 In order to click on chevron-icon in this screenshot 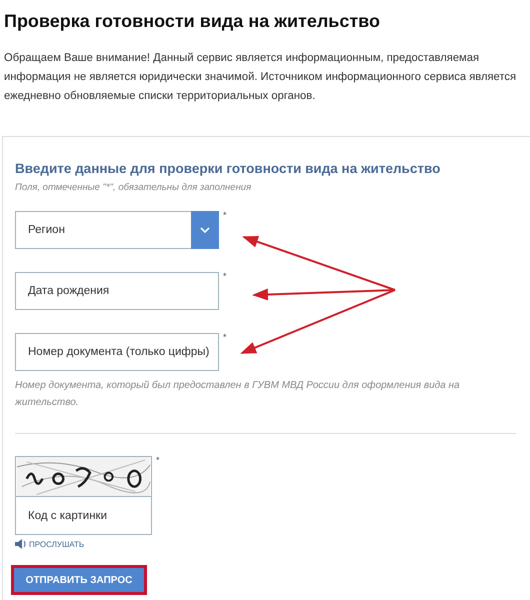, I will do `click(205, 230)`.